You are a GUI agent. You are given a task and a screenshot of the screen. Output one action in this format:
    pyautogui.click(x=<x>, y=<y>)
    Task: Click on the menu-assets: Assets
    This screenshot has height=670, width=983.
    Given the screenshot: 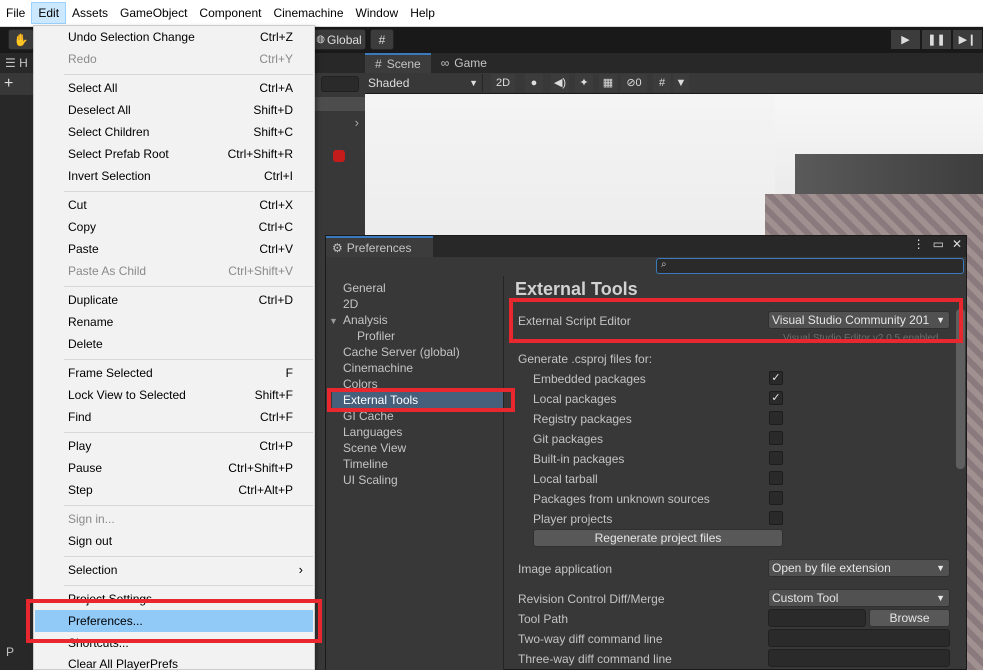 What is the action you would take?
    pyautogui.click(x=90, y=13)
    